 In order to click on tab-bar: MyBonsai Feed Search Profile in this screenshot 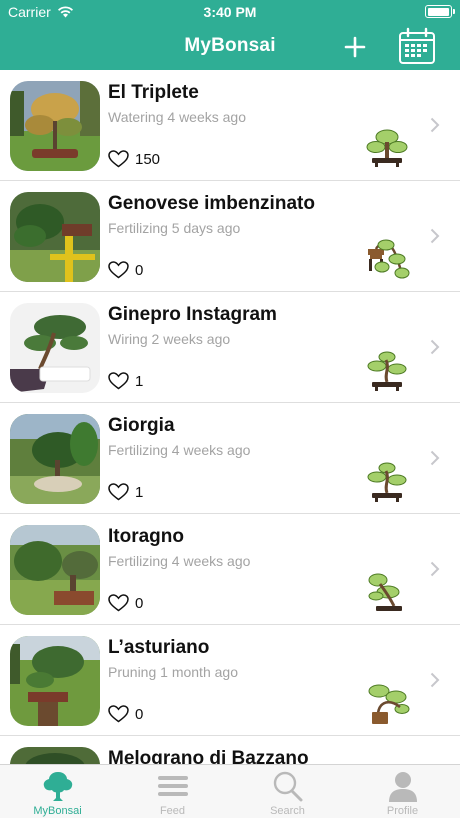, I will do `click(230, 791)`.